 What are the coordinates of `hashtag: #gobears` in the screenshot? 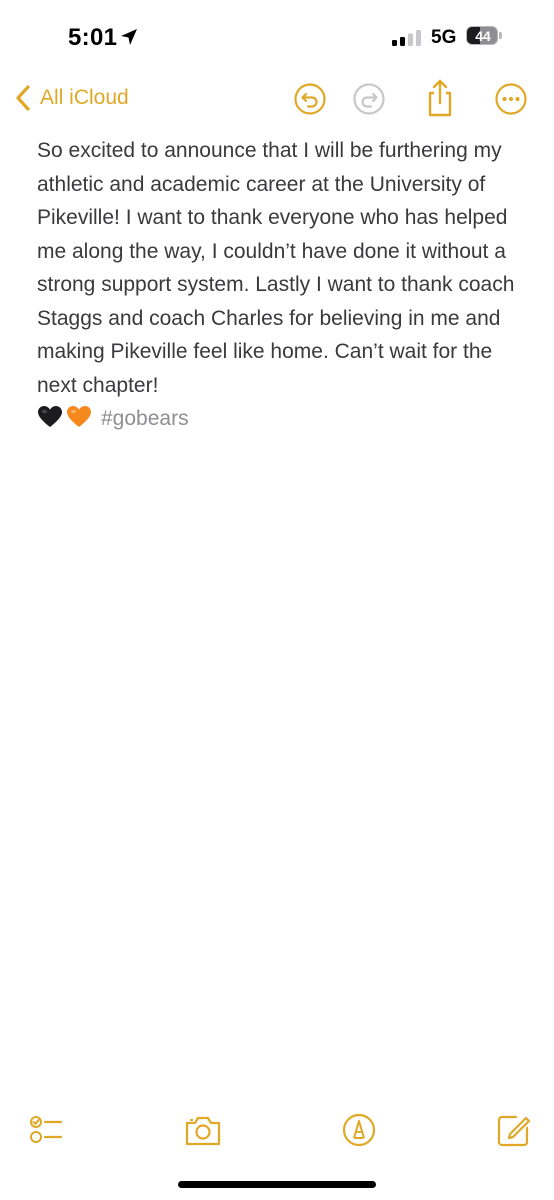 It's located at (145, 418).